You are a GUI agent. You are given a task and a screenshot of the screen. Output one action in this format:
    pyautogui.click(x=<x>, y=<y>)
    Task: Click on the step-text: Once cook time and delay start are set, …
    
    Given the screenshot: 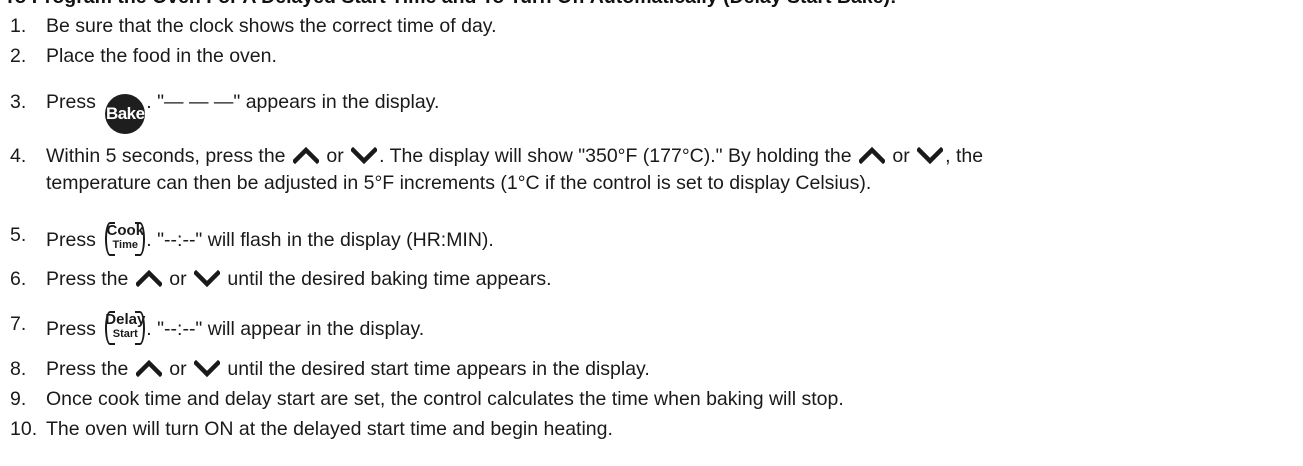 What is the action you would take?
    pyautogui.click(x=445, y=399)
    